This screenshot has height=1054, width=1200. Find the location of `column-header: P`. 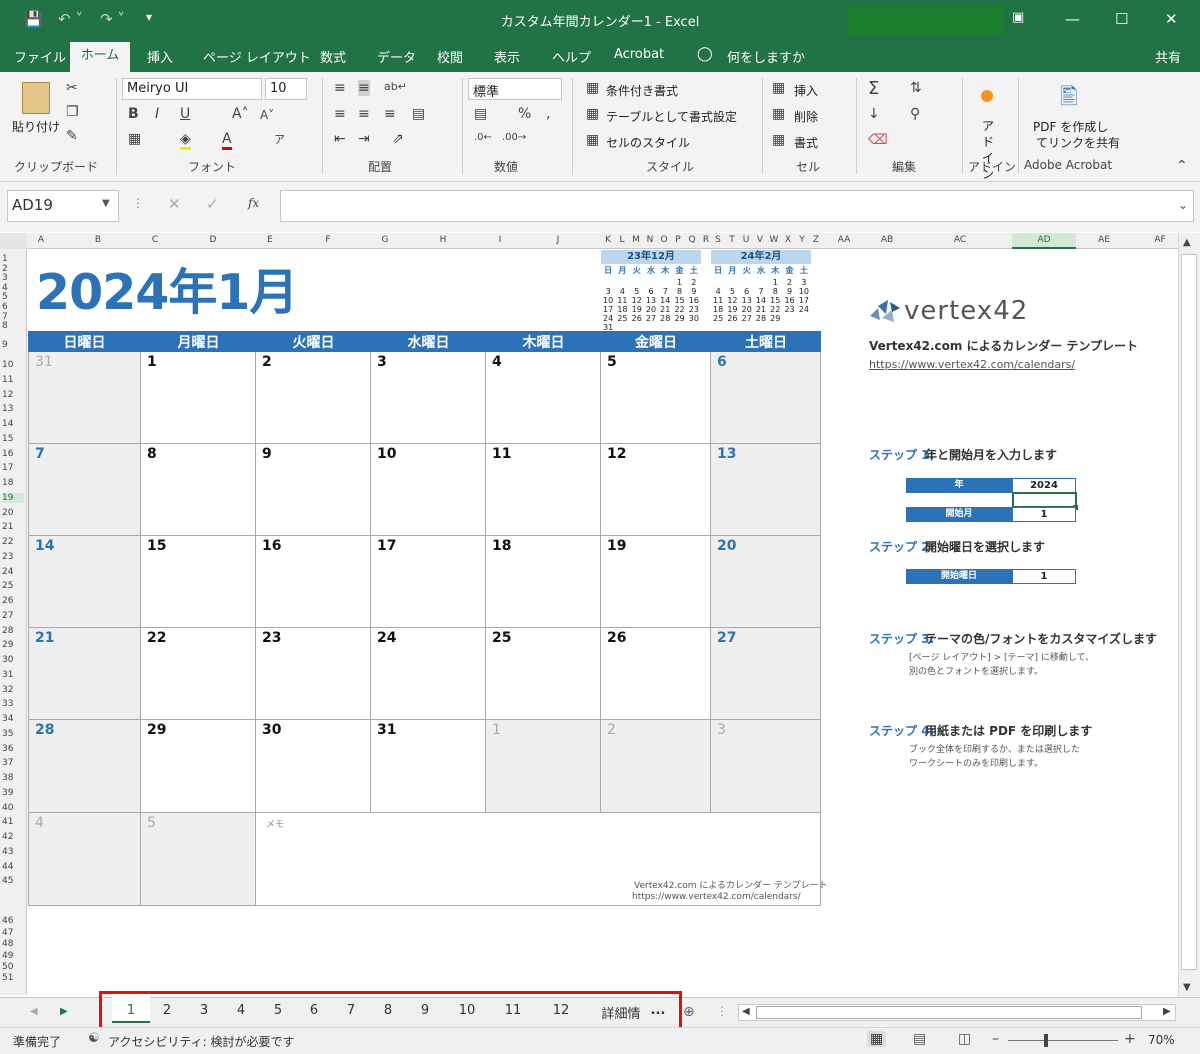

column-header: P is located at coordinates (678, 240).